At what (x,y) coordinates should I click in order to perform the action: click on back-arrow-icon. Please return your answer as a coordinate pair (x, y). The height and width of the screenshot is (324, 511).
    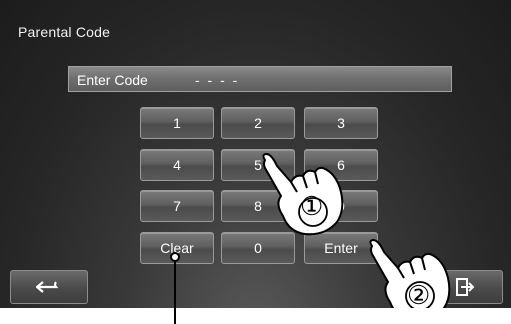
    Looking at the image, I should click on (47, 287).